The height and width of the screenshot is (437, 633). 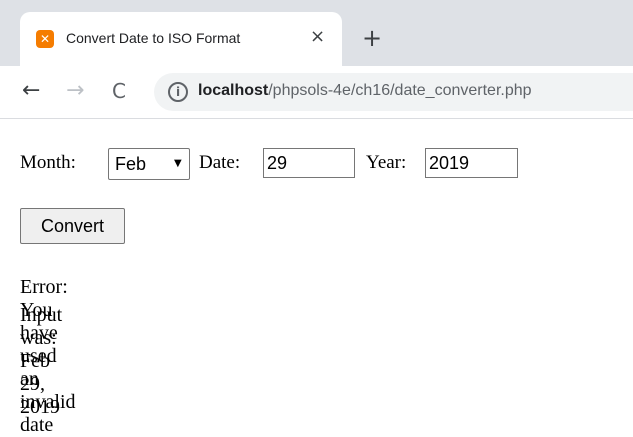 I want to click on reload-icon: C, so click(x=119, y=91).